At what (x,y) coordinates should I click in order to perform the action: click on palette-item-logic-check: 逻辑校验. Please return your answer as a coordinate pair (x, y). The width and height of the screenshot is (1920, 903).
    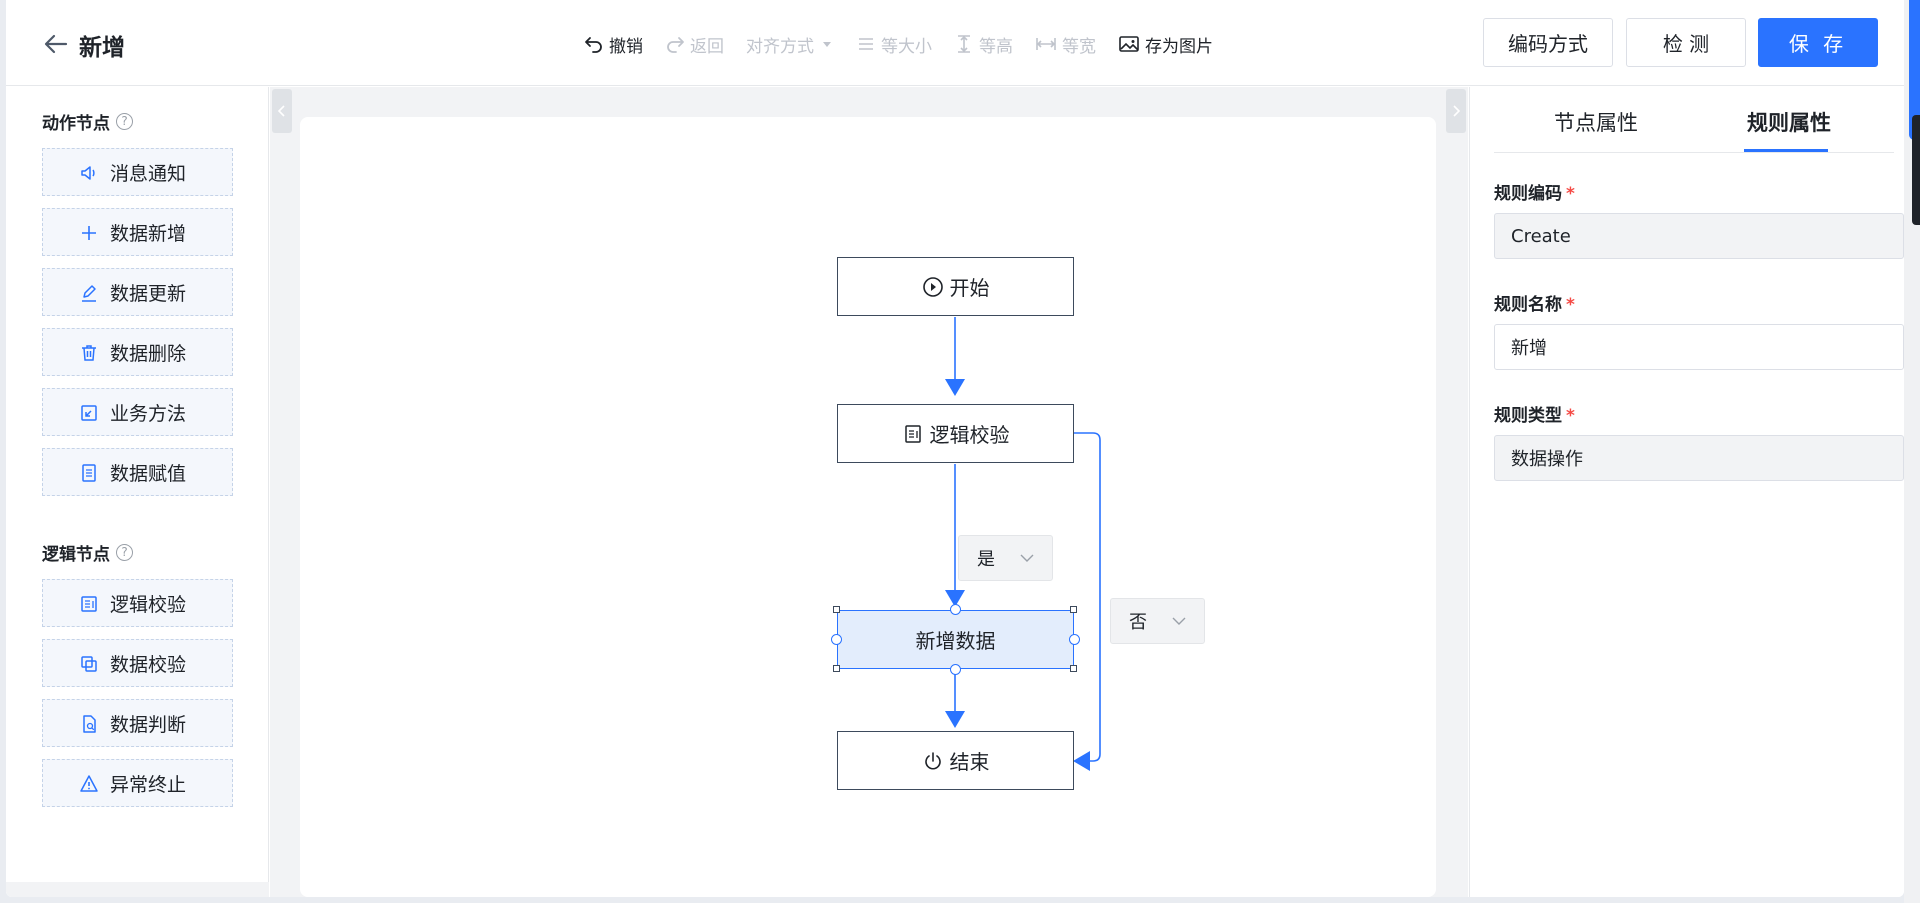
    Looking at the image, I should click on (137, 603).